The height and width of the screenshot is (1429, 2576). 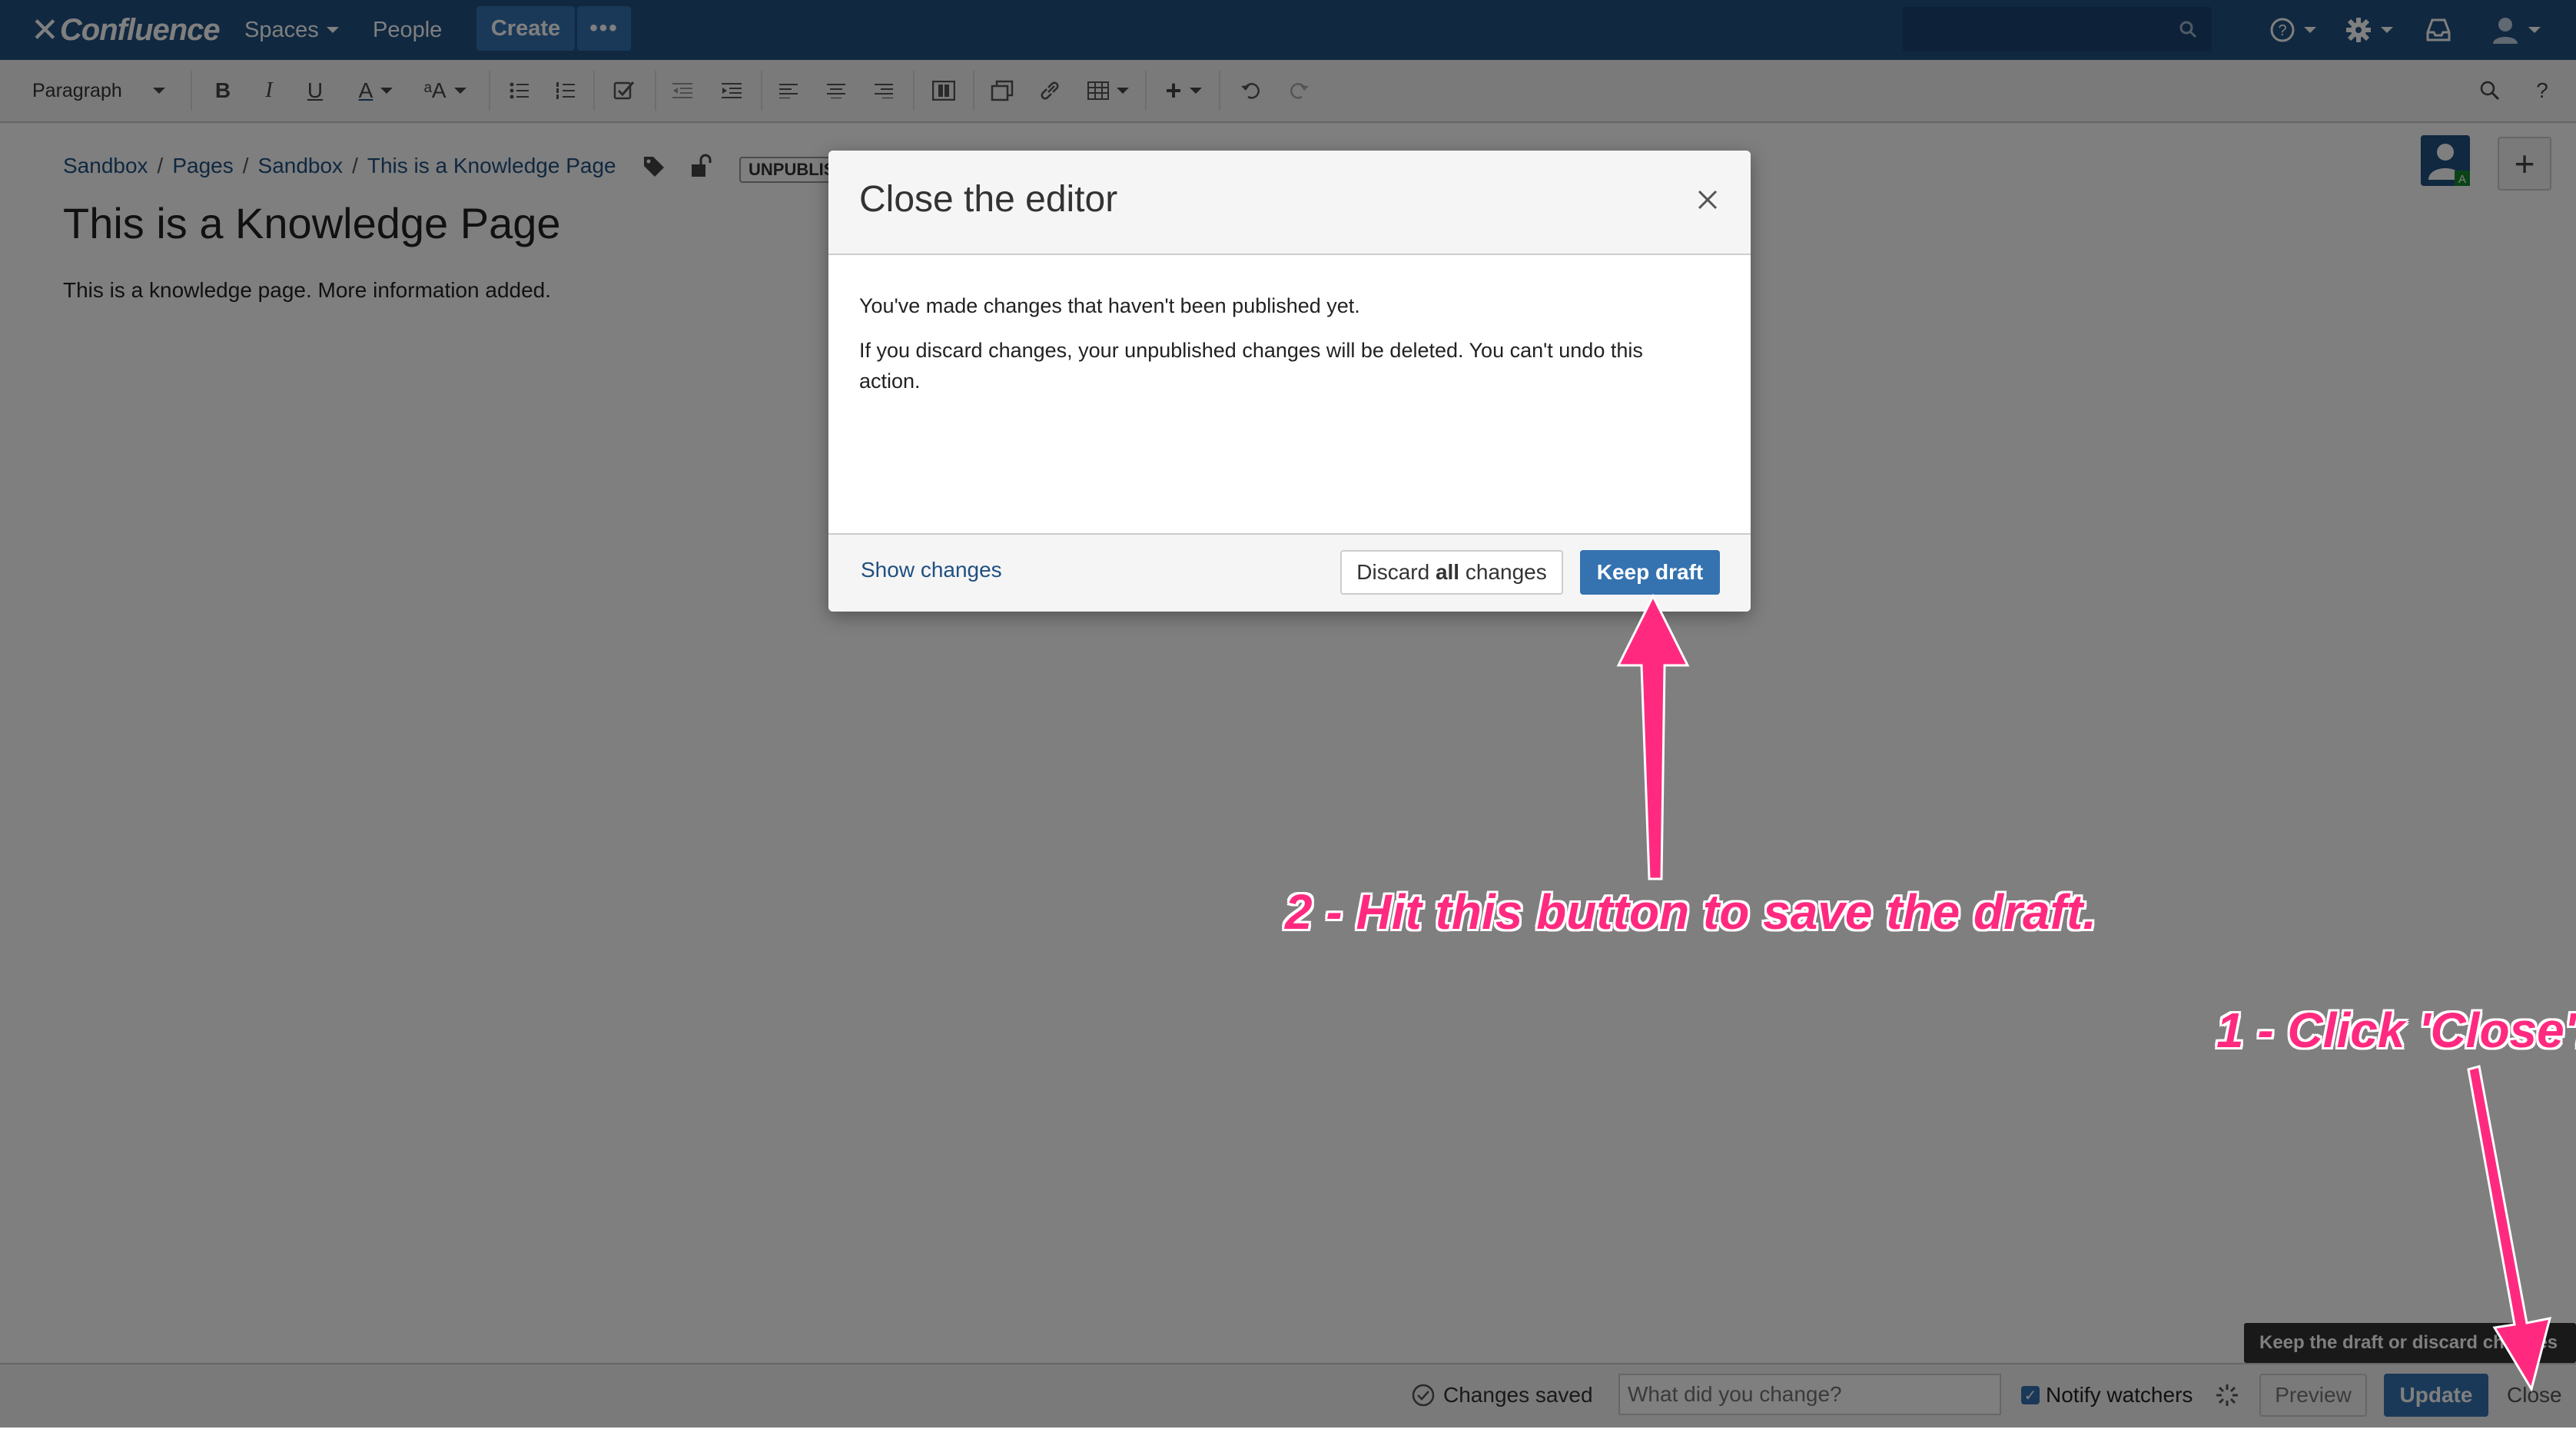 I want to click on annotation-step-2: 2 - Hit this button to save the draft., so click(x=1691, y=912).